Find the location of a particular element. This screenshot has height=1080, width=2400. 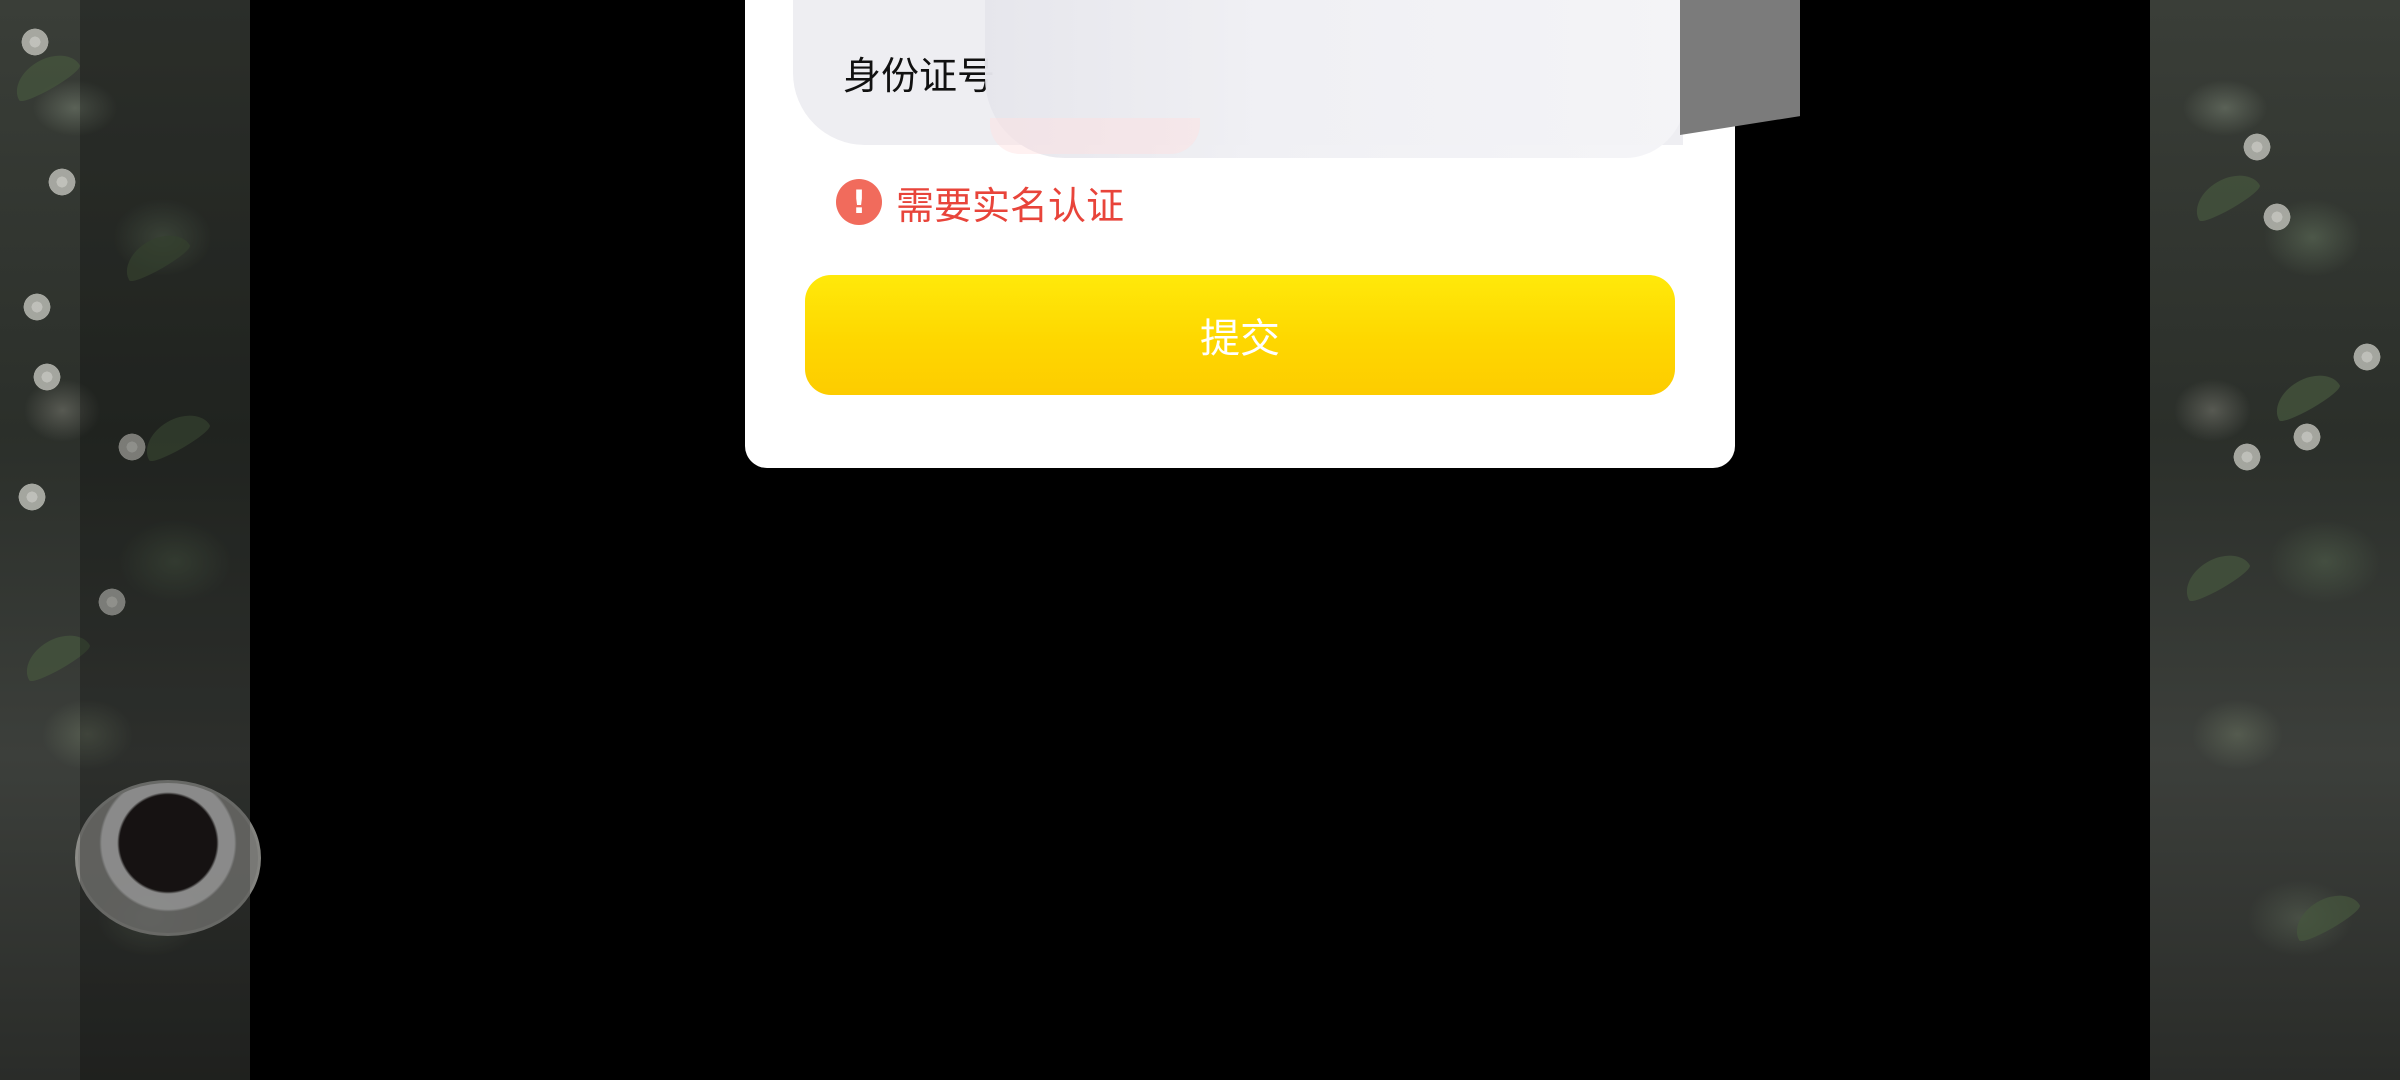

obscured-overlay-tint is located at coordinates (1095, 136).